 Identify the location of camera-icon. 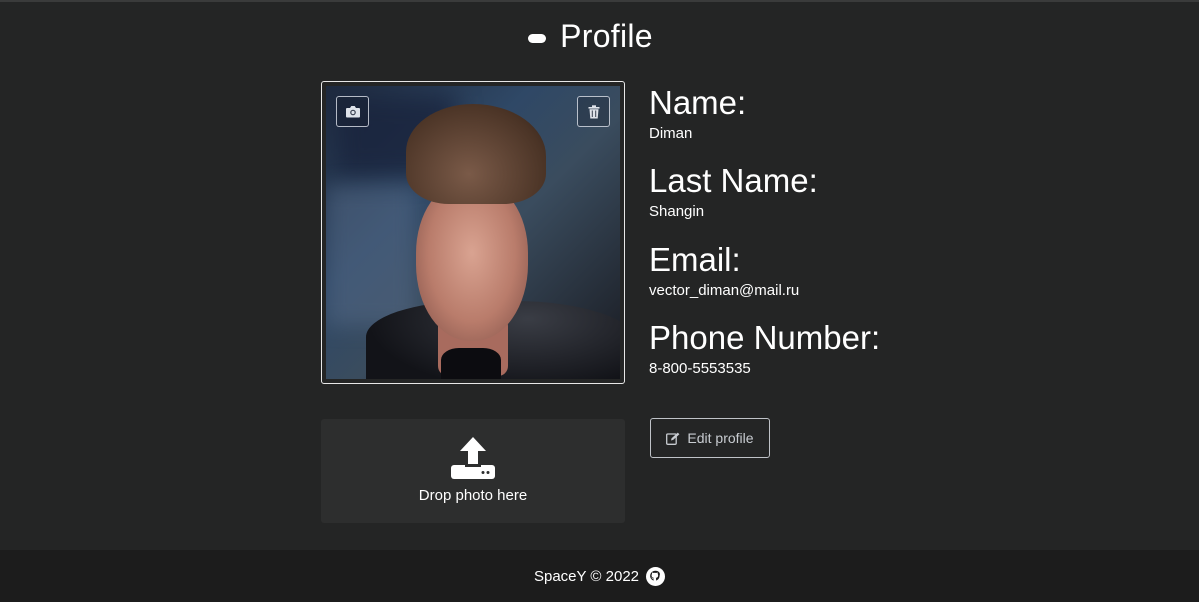
(352, 112).